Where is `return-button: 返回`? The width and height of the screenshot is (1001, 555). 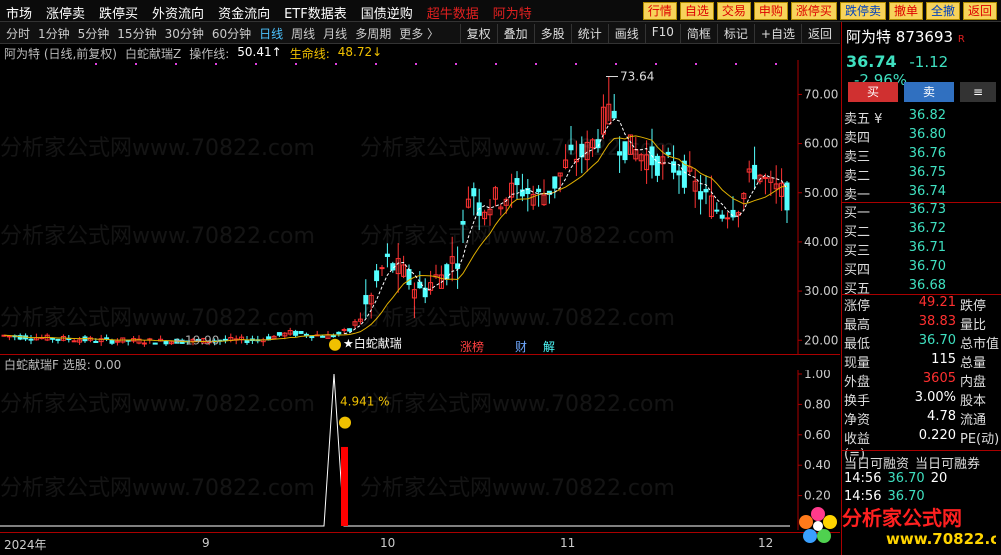 return-button: 返回 is located at coordinates (979, 11).